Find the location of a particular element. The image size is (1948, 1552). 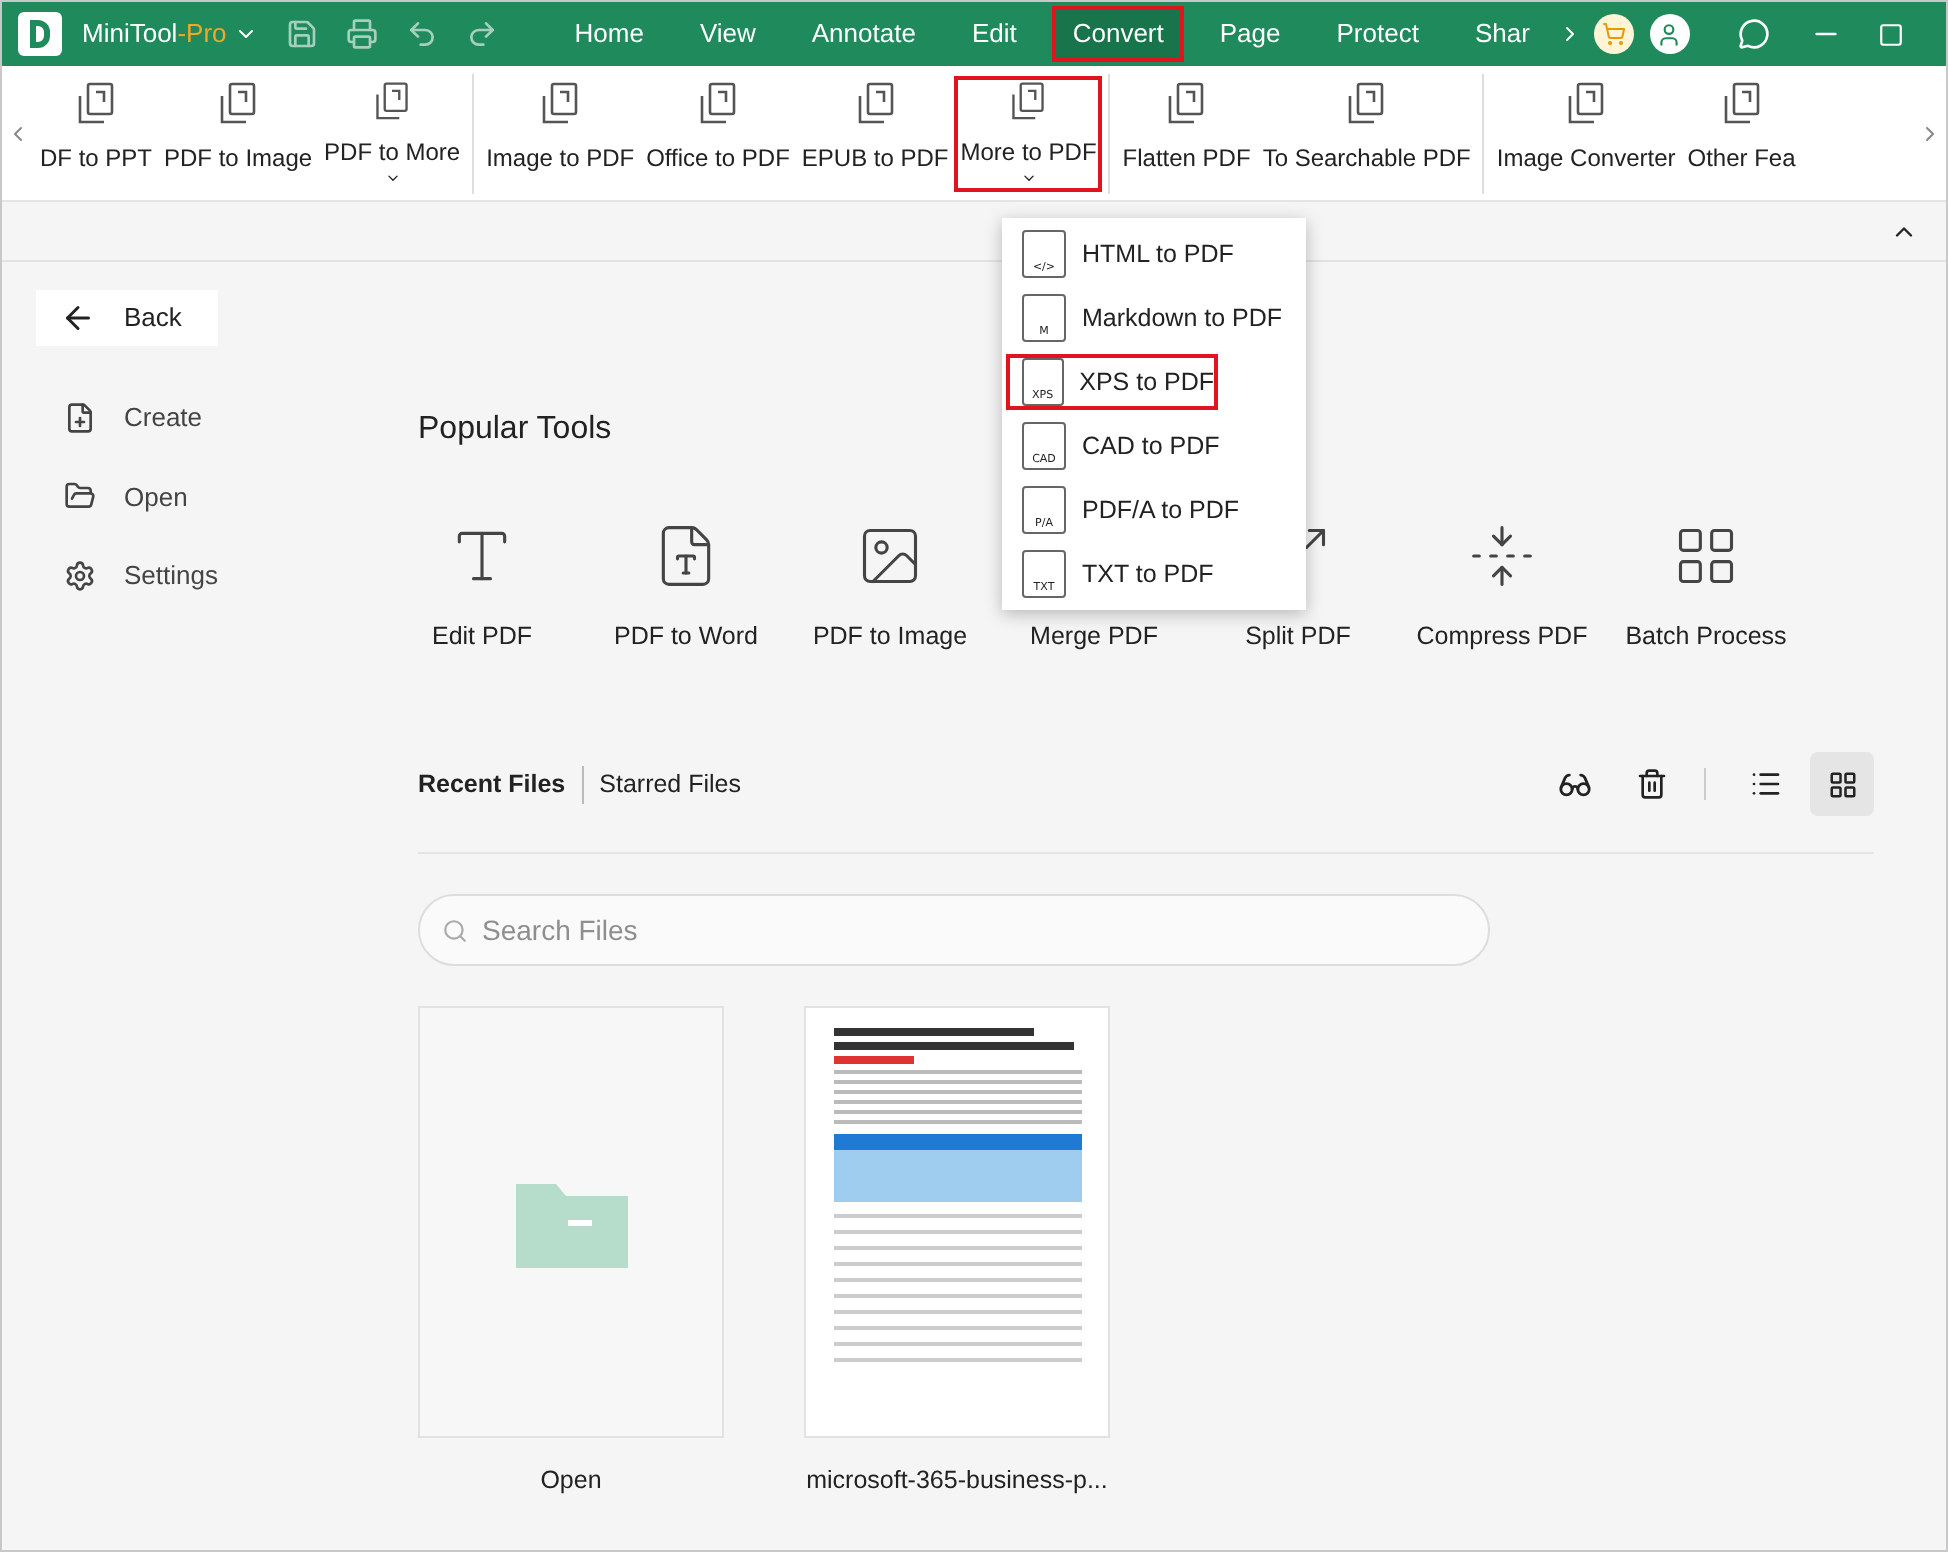

back-button: Back is located at coordinates (127, 318).